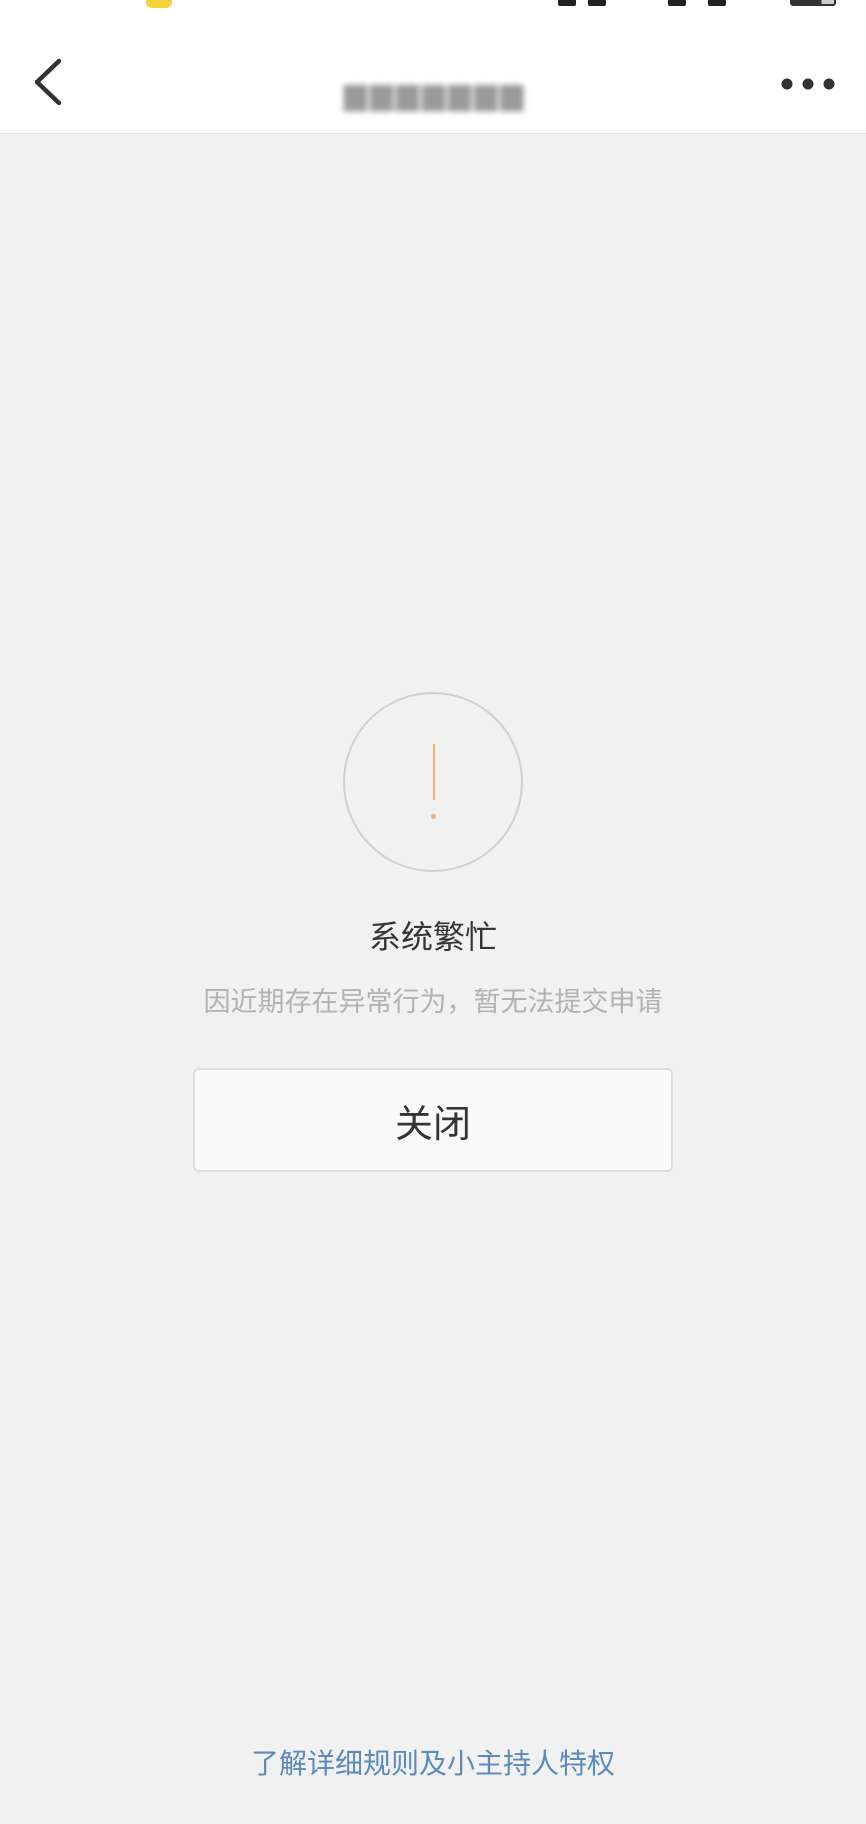  I want to click on battery-icon, so click(813, 3).